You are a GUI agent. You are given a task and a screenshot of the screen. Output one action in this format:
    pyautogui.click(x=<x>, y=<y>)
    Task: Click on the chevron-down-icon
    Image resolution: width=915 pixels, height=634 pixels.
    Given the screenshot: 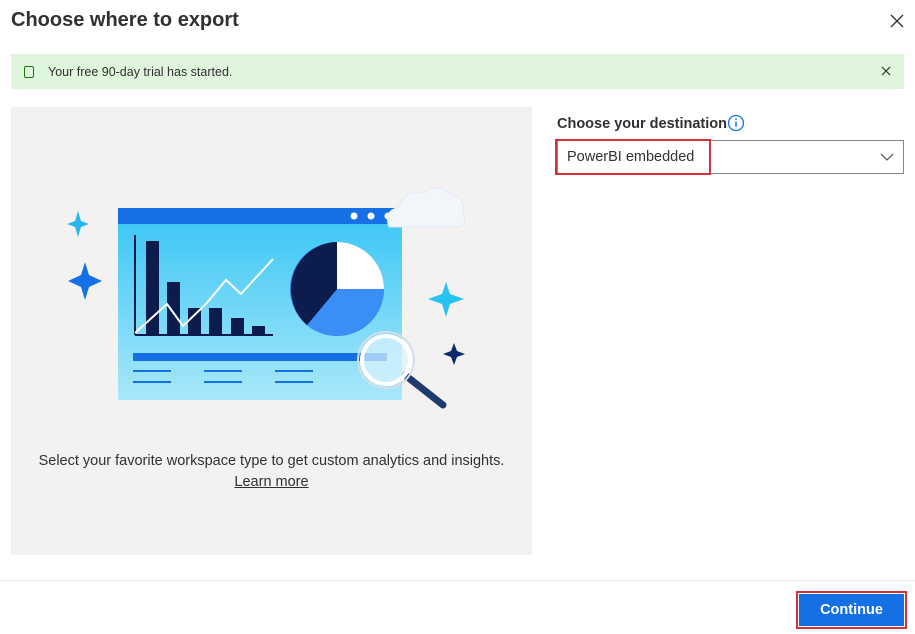 What is the action you would take?
    pyautogui.click(x=887, y=157)
    